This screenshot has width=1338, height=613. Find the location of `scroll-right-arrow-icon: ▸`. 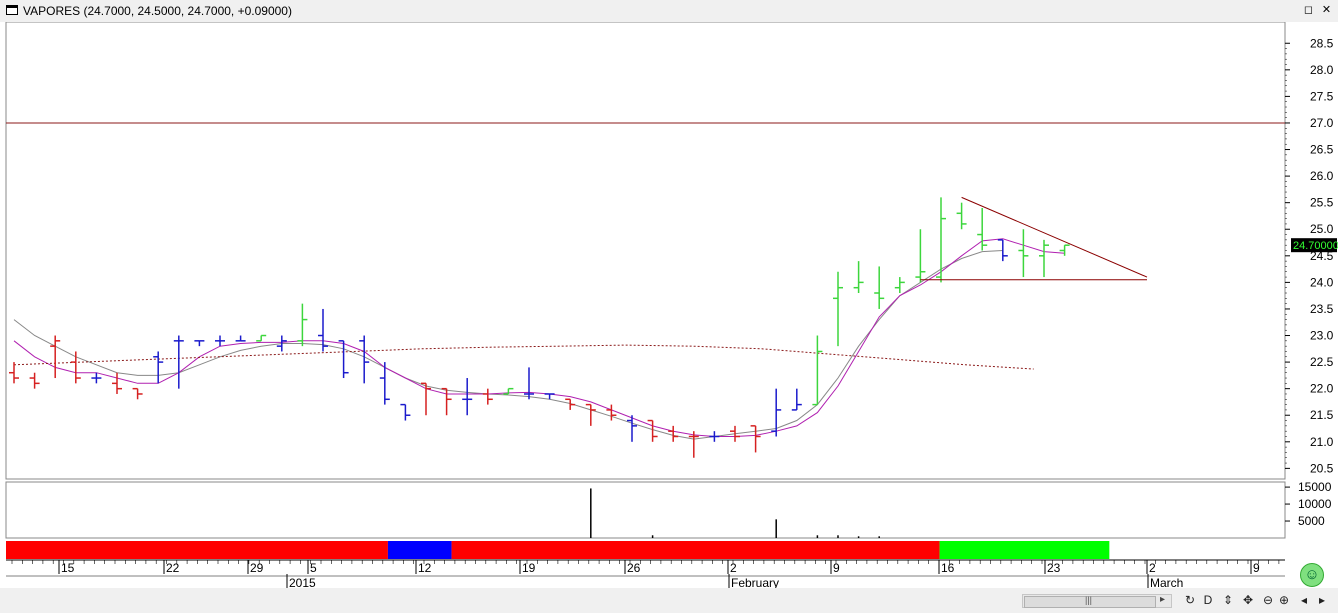

scroll-right-arrow-icon: ▸ is located at coordinates (1162, 599).